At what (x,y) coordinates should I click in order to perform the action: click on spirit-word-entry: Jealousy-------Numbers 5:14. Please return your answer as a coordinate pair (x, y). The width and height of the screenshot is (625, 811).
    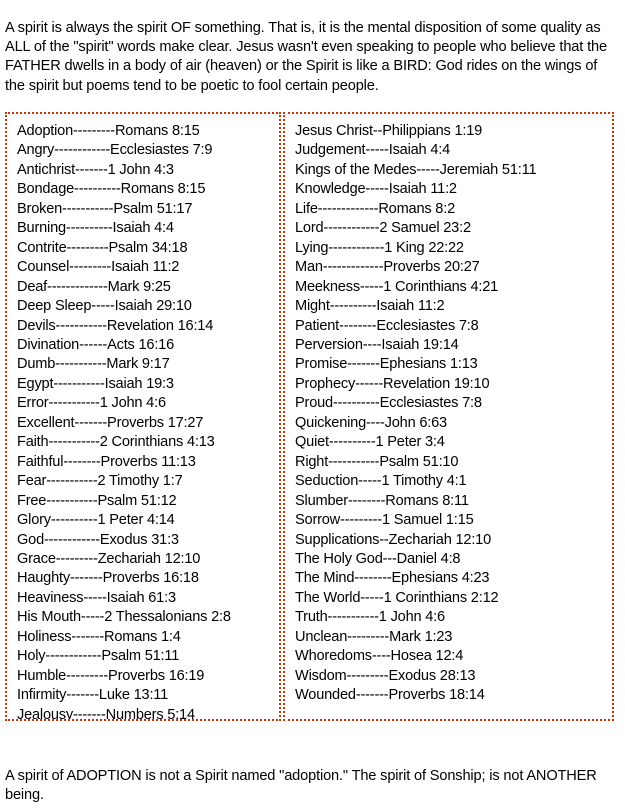
    Looking at the image, I should click on (148, 713).